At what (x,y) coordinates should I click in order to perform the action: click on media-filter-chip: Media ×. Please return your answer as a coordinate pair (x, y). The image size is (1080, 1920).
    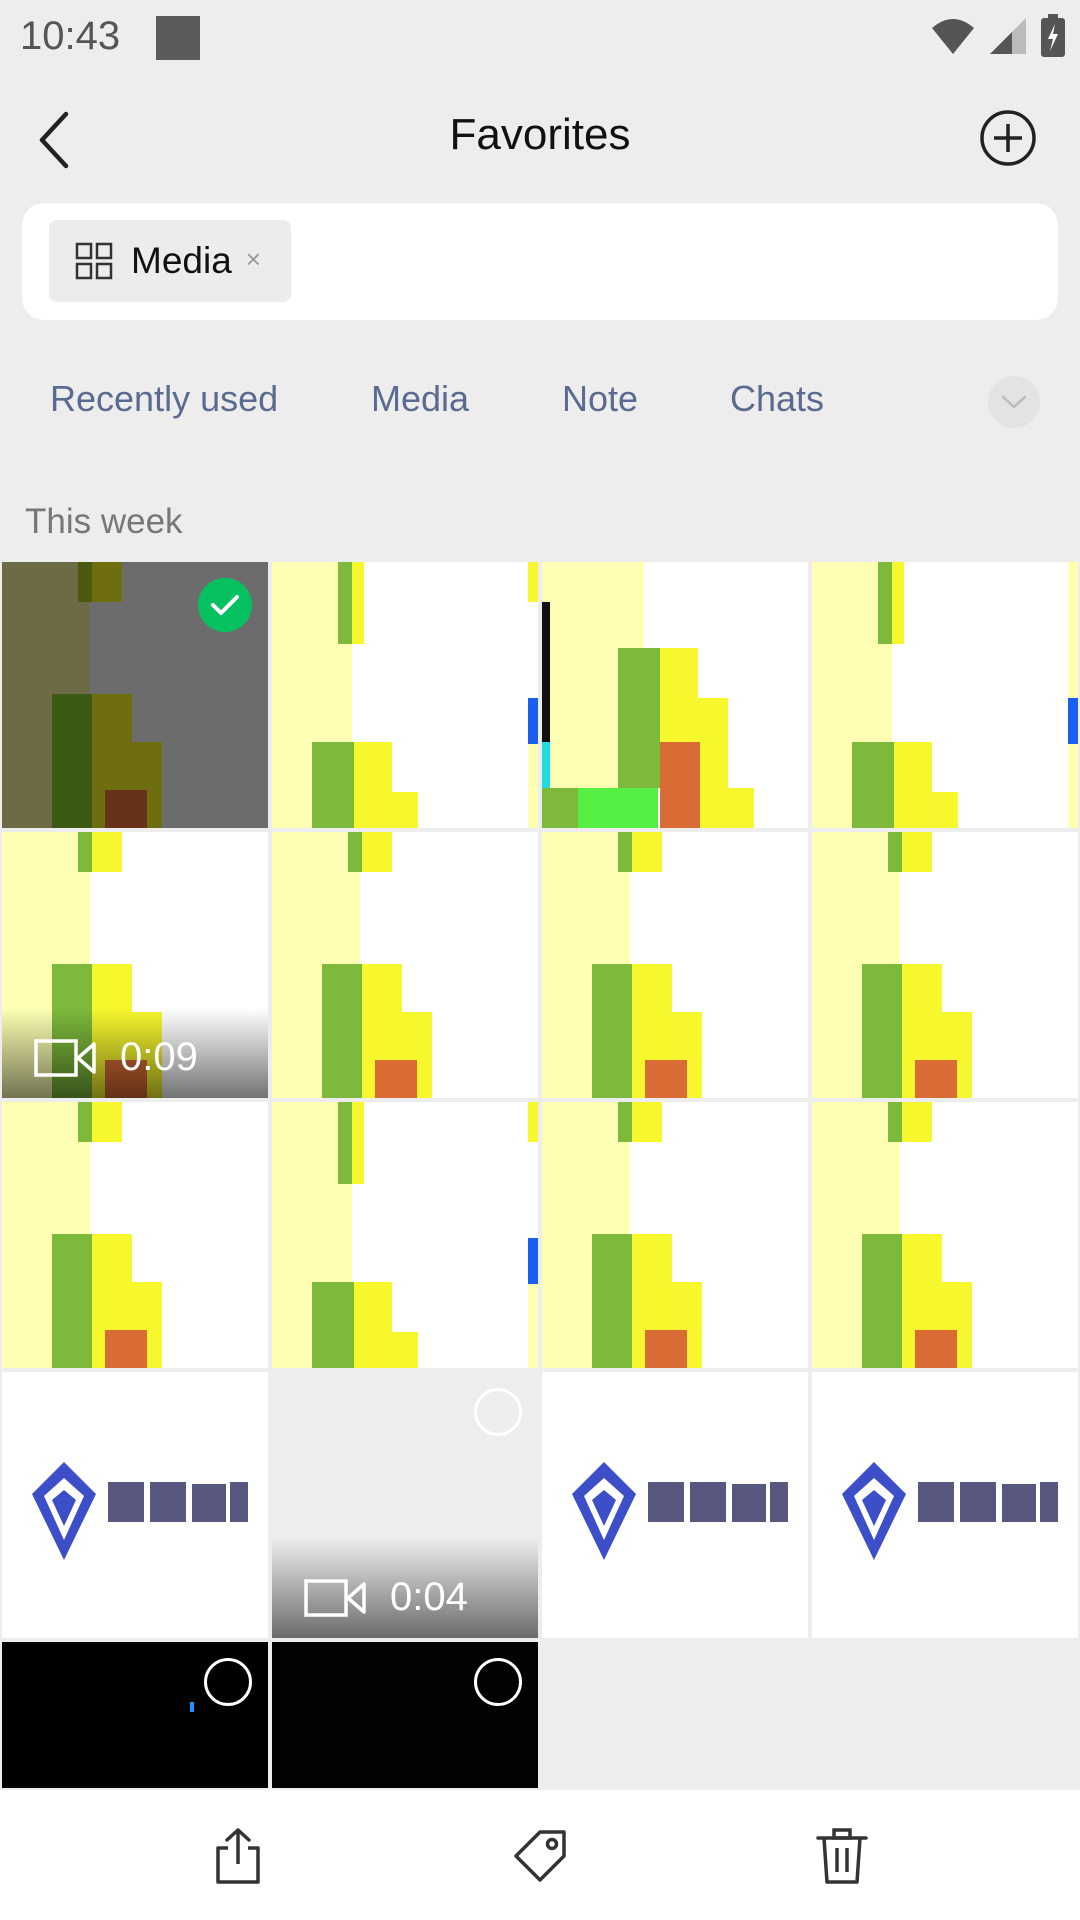
    Looking at the image, I should click on (170, 261).